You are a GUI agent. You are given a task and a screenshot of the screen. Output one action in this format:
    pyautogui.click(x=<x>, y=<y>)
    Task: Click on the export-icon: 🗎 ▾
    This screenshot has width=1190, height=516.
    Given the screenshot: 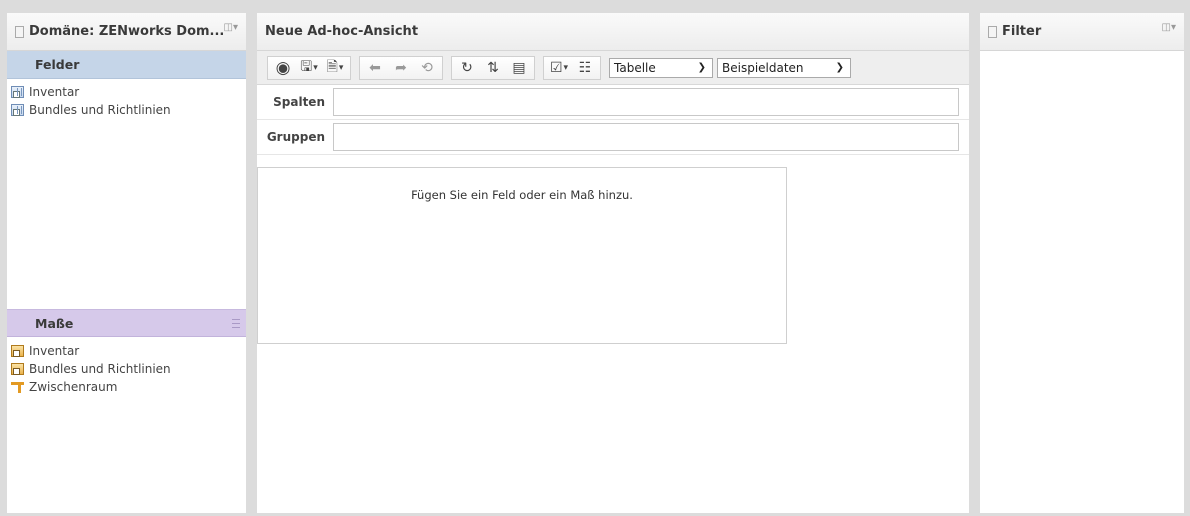 What is the action you would take?
    pyautogui.click(x=335, y=68)
    